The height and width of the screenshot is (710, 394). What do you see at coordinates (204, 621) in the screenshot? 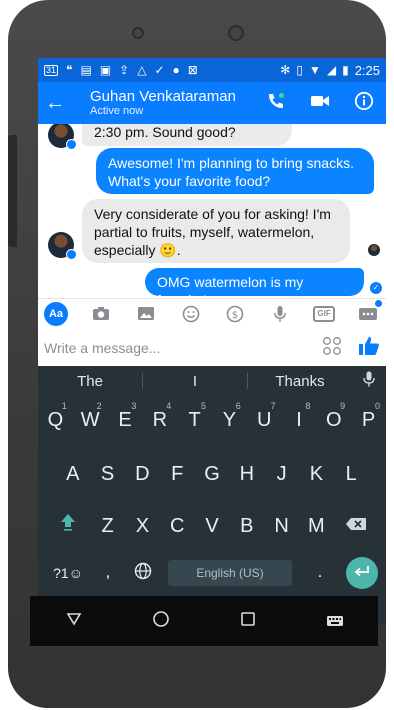
I see `system-navigation-bar` at bounding box center [204, 621].